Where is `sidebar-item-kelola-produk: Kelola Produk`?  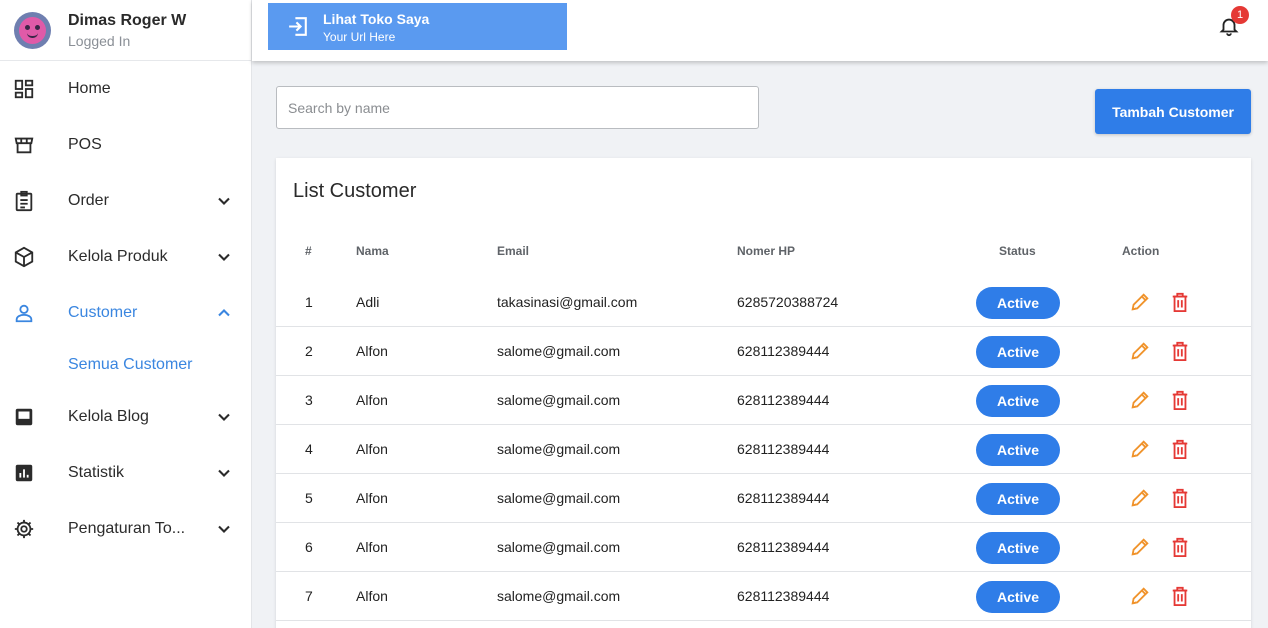
sidebar-item-kelola-produk: Kelola Produk is located at coordinates (126, 257).